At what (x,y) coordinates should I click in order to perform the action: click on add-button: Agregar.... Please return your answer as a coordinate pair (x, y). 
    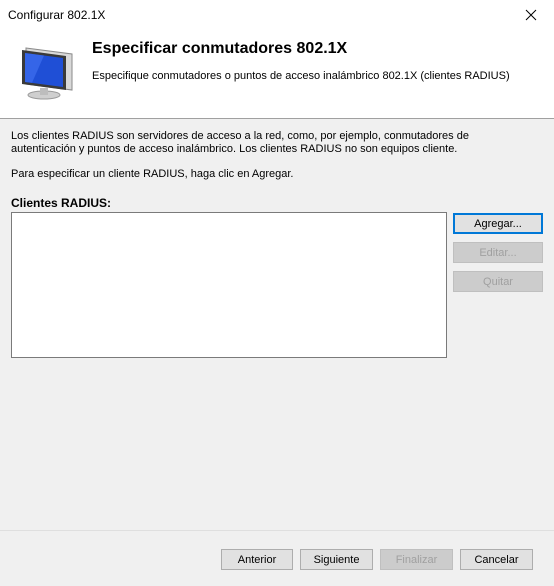
    Looking at the image, I should click on (498, 223).